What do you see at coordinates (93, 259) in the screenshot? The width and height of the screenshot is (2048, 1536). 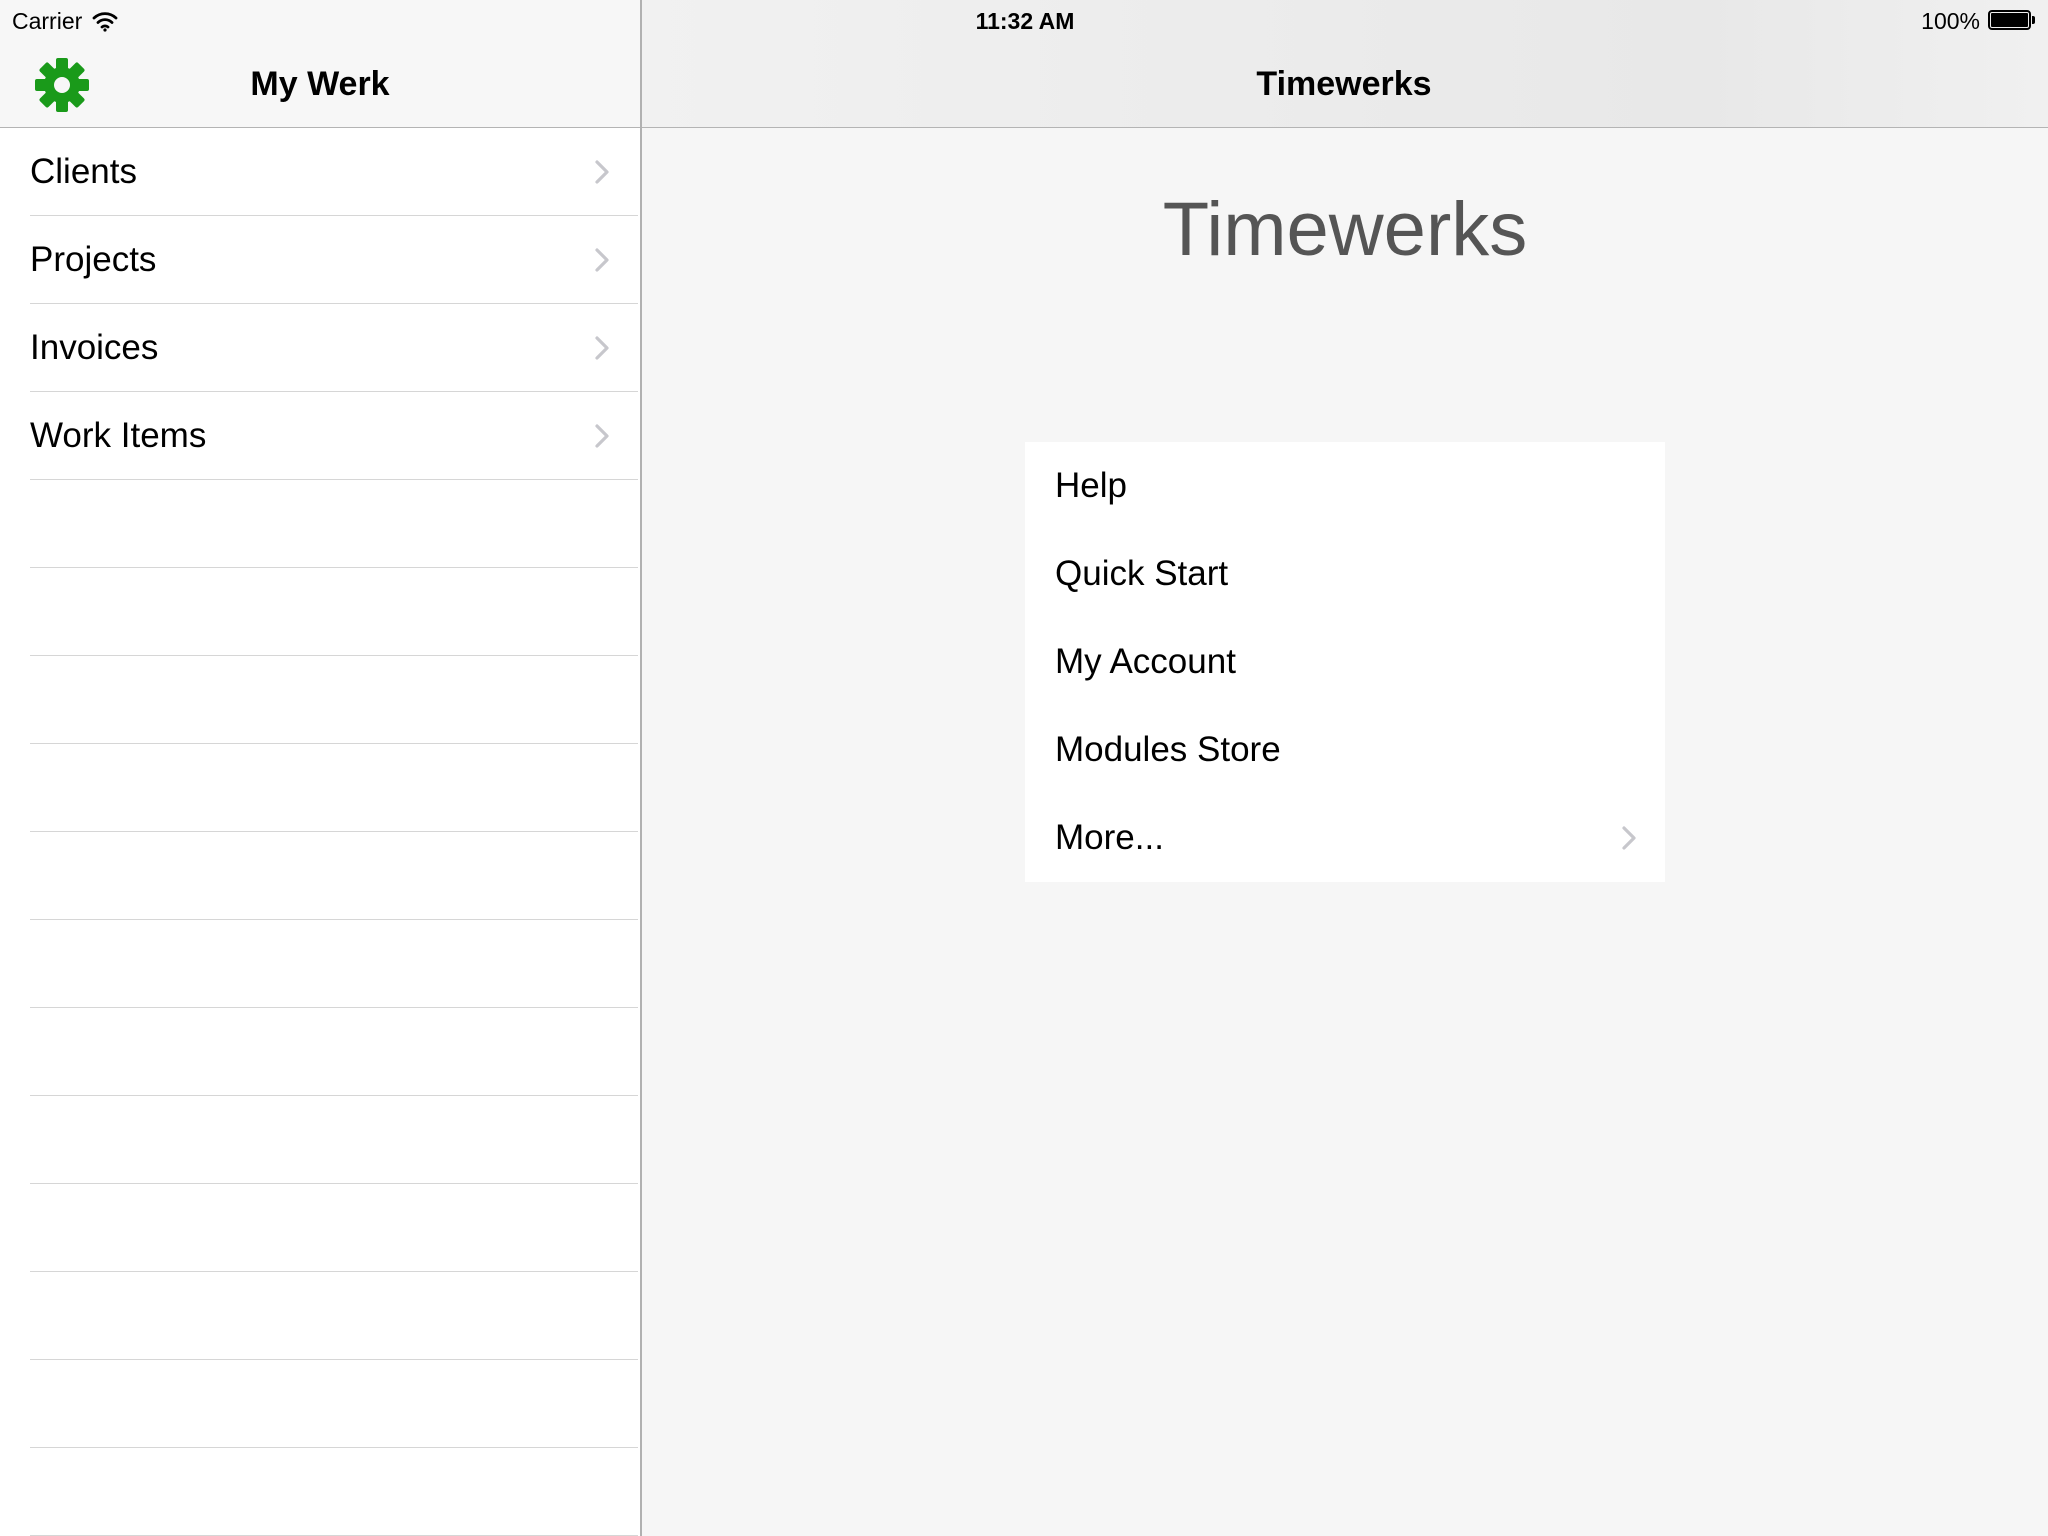 I see `list-item-label: Projects` at bounding box center [93, 259].